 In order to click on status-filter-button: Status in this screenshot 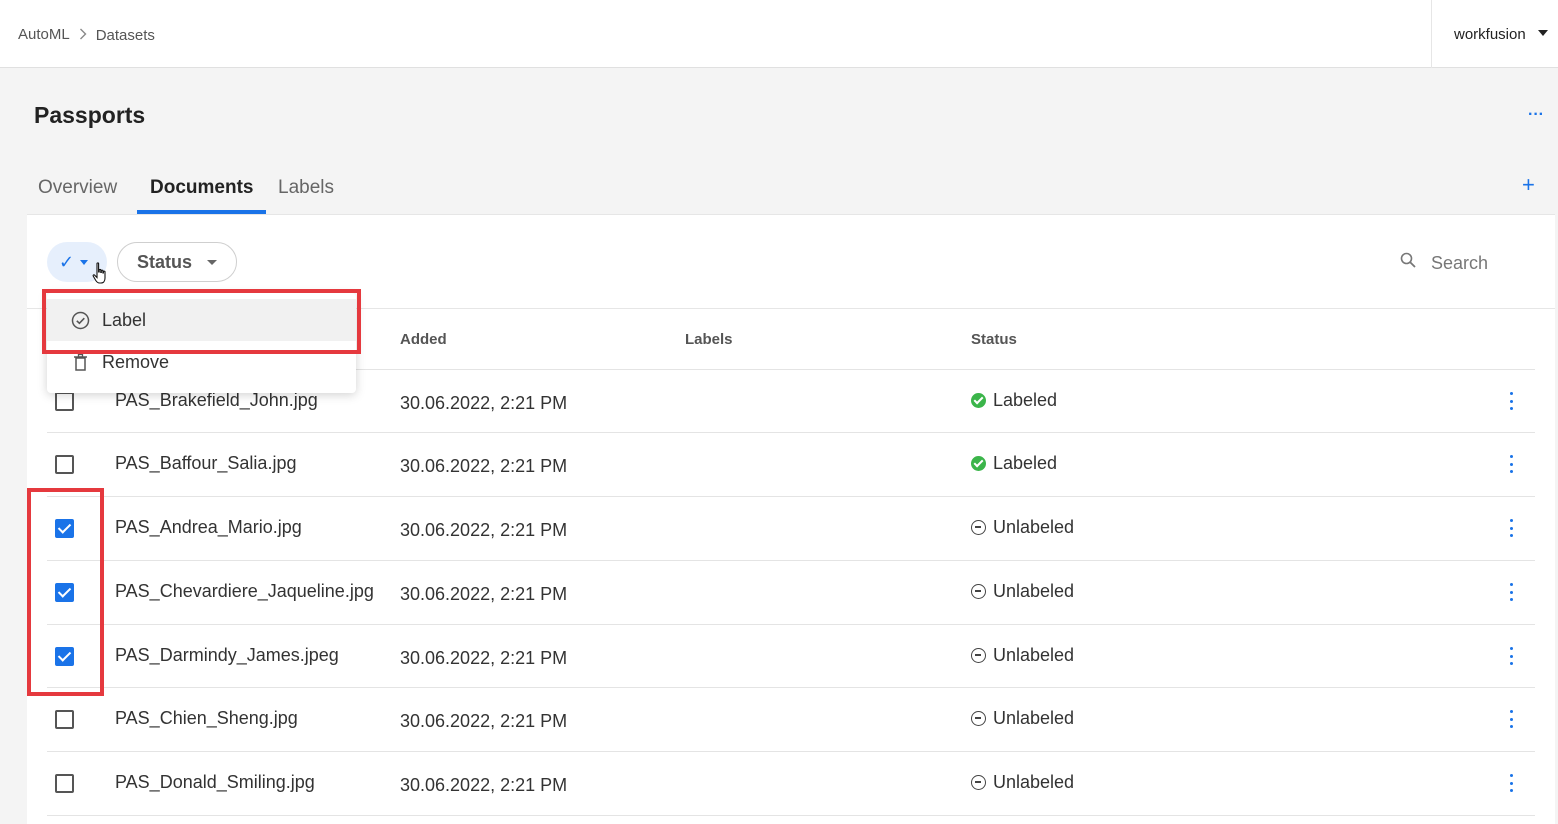, I will do `click(177, 262)`.